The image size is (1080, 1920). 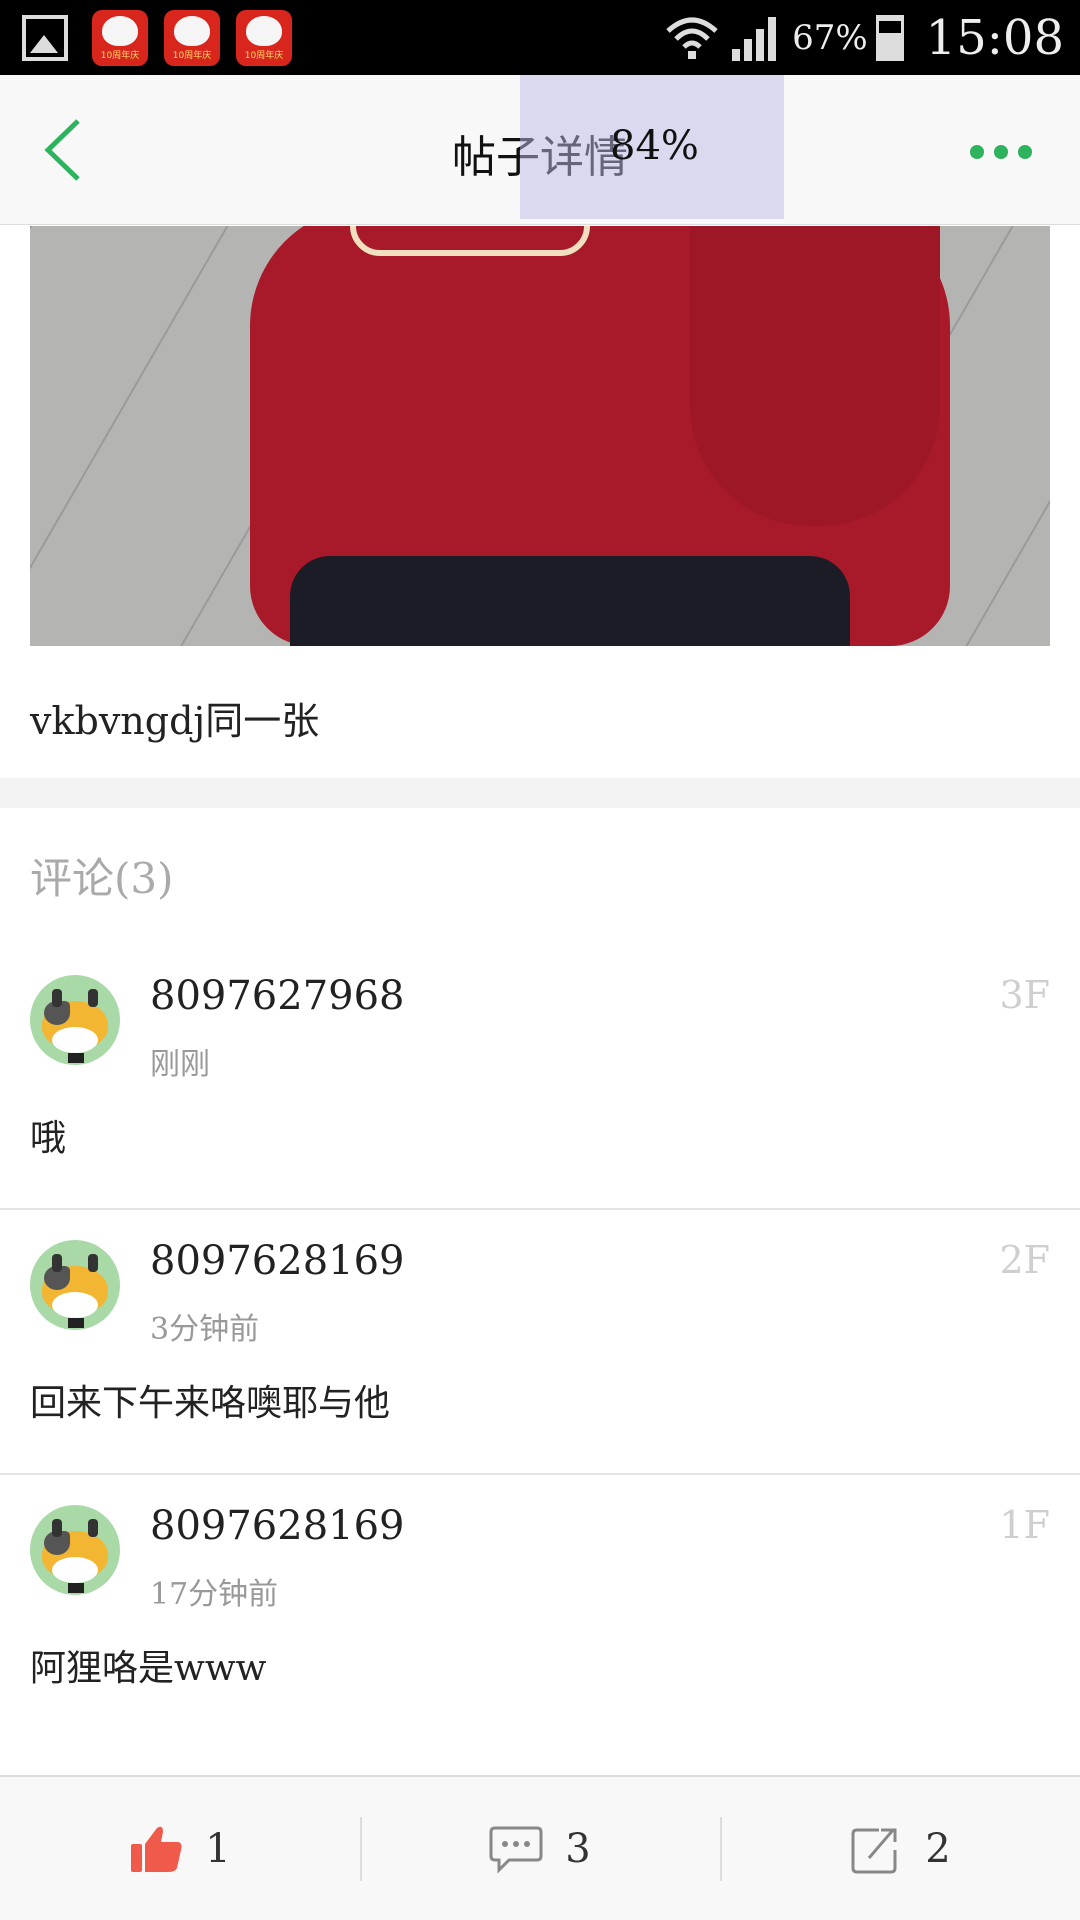 I want to click on comment-bubble-icon, so click(x=516, y=1850).